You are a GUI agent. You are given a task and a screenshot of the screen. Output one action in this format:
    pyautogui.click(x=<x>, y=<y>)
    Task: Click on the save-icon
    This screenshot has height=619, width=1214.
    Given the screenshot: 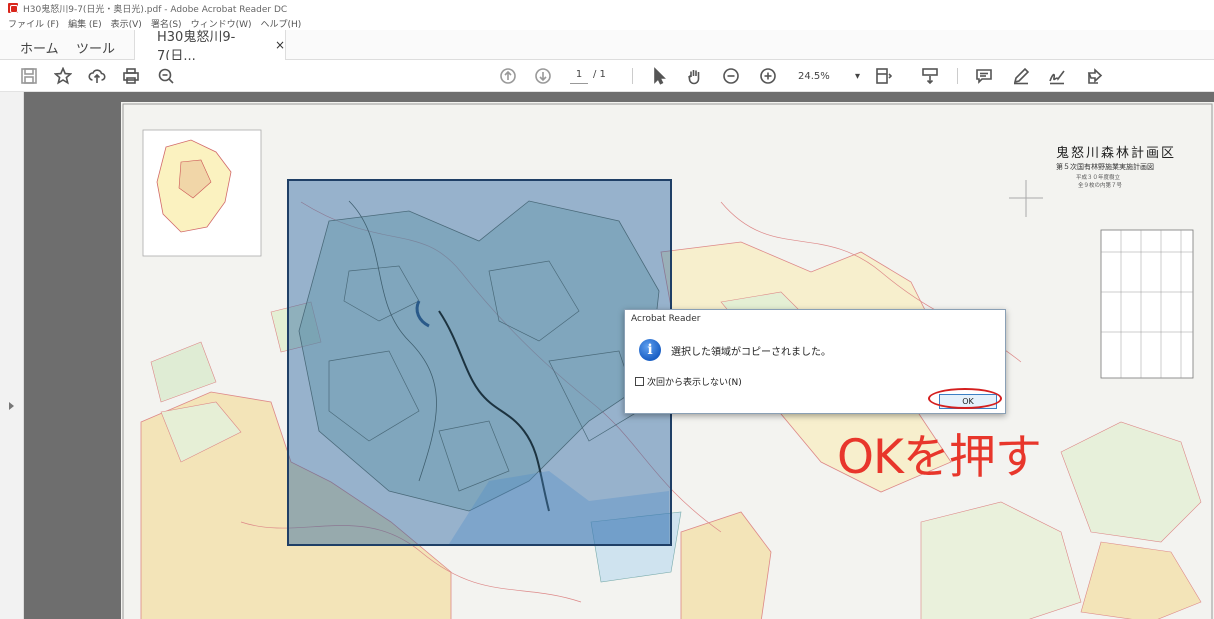 What is the action you would take?
    pyautogui.click(x=29, y=76)
    